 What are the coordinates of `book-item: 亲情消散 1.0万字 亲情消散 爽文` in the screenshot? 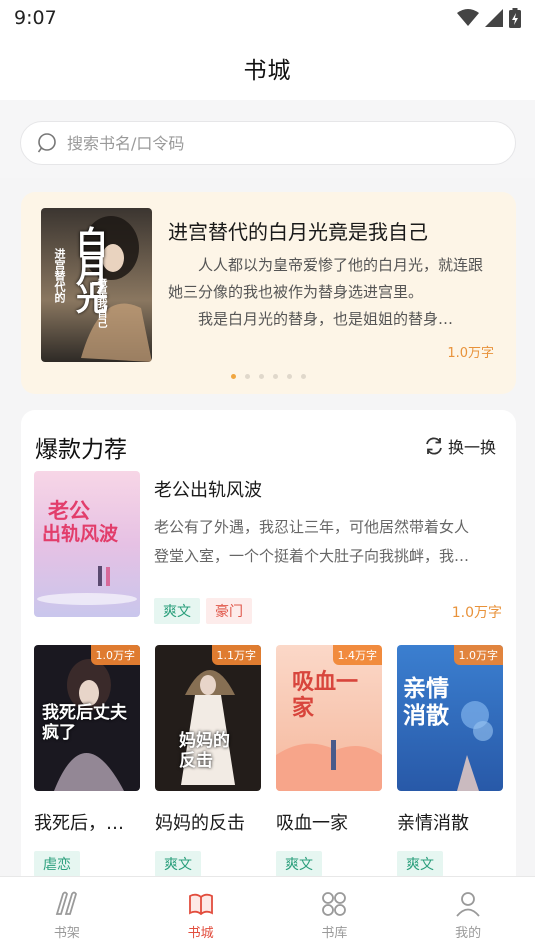 It's located at (450, 761).